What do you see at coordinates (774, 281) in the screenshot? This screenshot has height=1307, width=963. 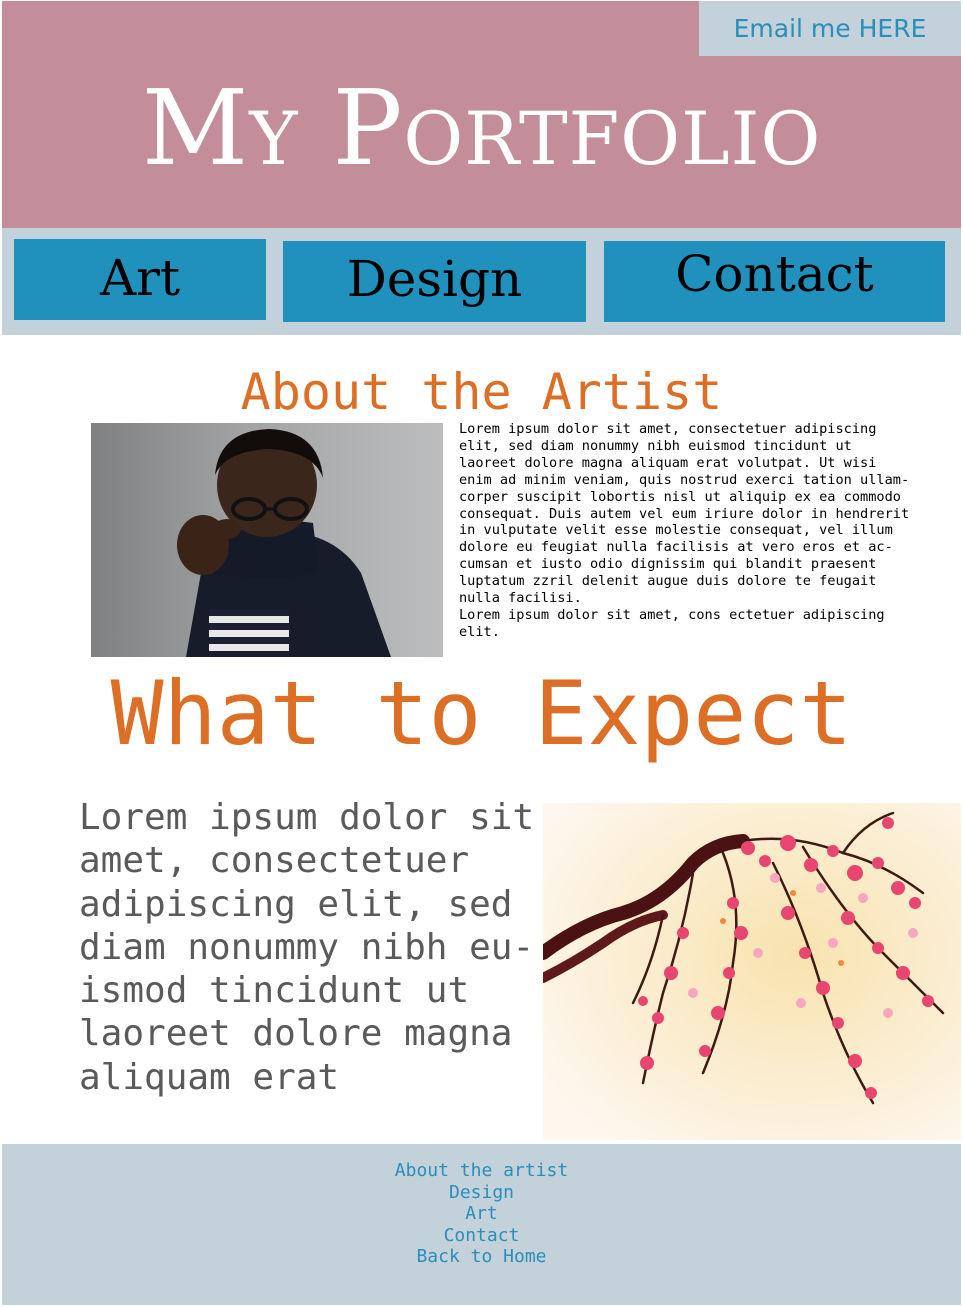 I see `nav-contact-button: Contact` at bounding box center [774, 281].